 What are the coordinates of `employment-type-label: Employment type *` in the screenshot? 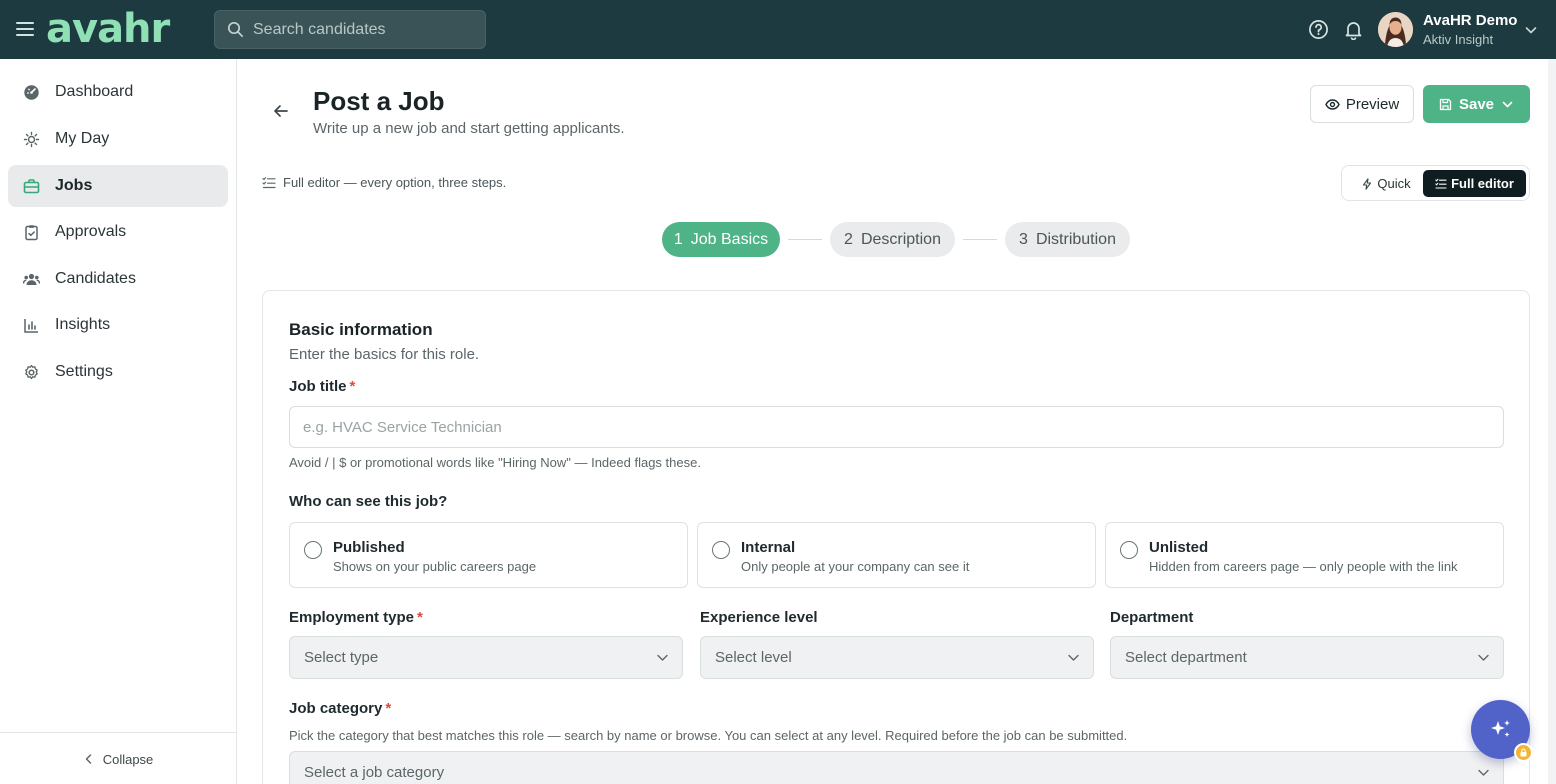 It's located at (356, 617).